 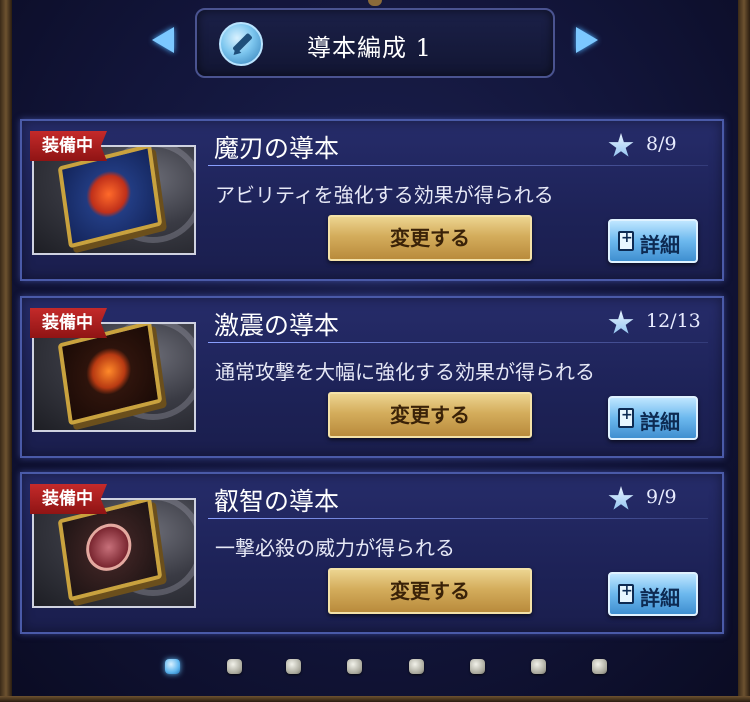 What do you see at coordinates (384, 195) in the screenshot?
I see `book-description: アビリティを強化する効果が得られる` at bounding box center [384, 195].